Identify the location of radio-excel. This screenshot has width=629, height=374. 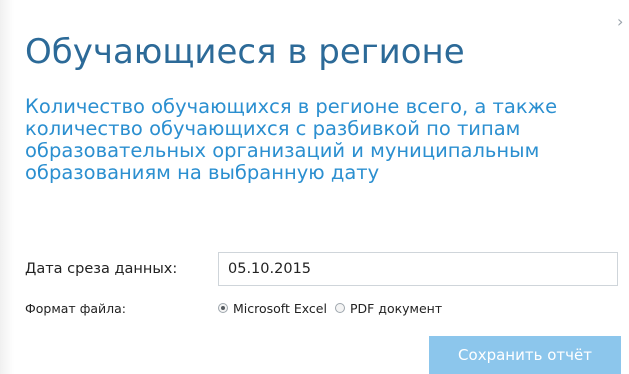
(223, 308).